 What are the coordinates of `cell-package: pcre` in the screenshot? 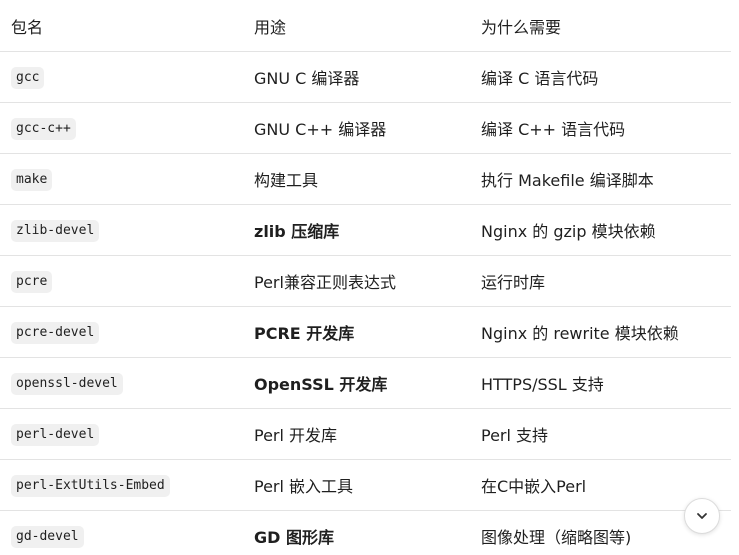 It's located at (127, 281).